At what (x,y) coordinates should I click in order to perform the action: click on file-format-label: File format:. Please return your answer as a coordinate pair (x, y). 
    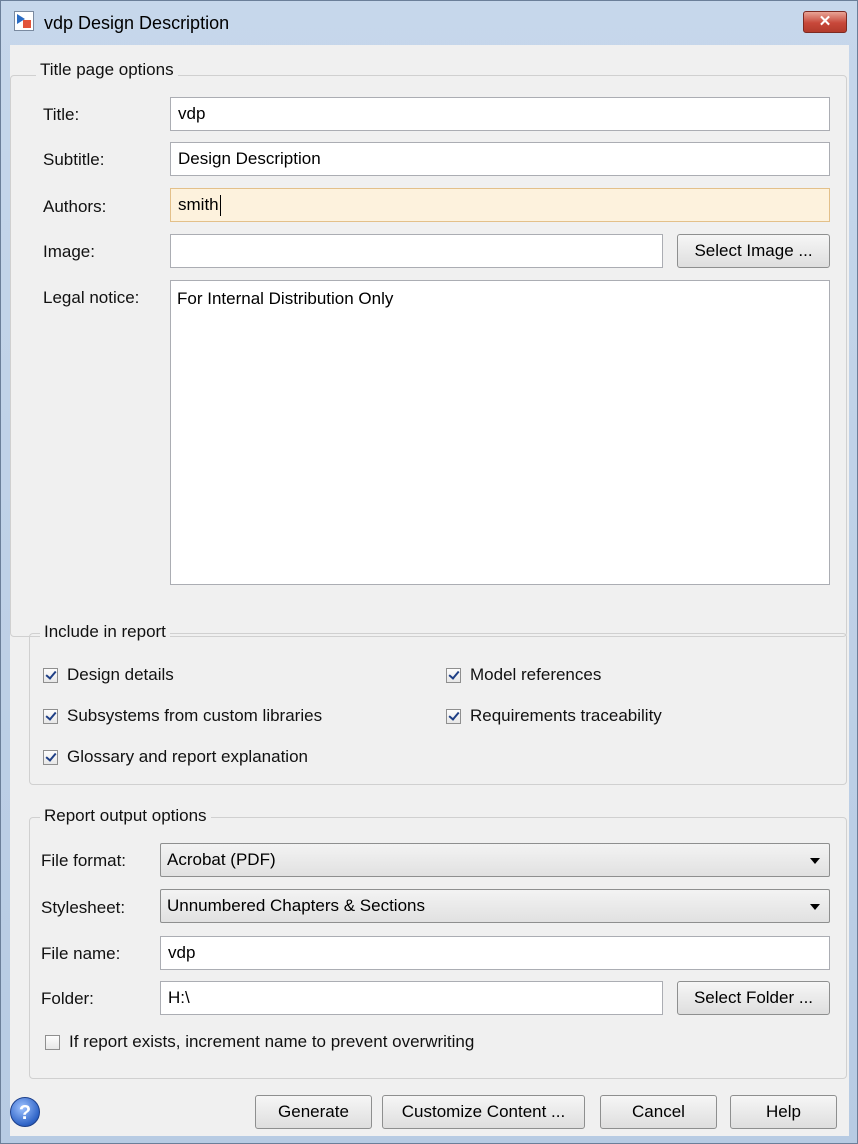
    Looking at the image, I should click on (84, 860).